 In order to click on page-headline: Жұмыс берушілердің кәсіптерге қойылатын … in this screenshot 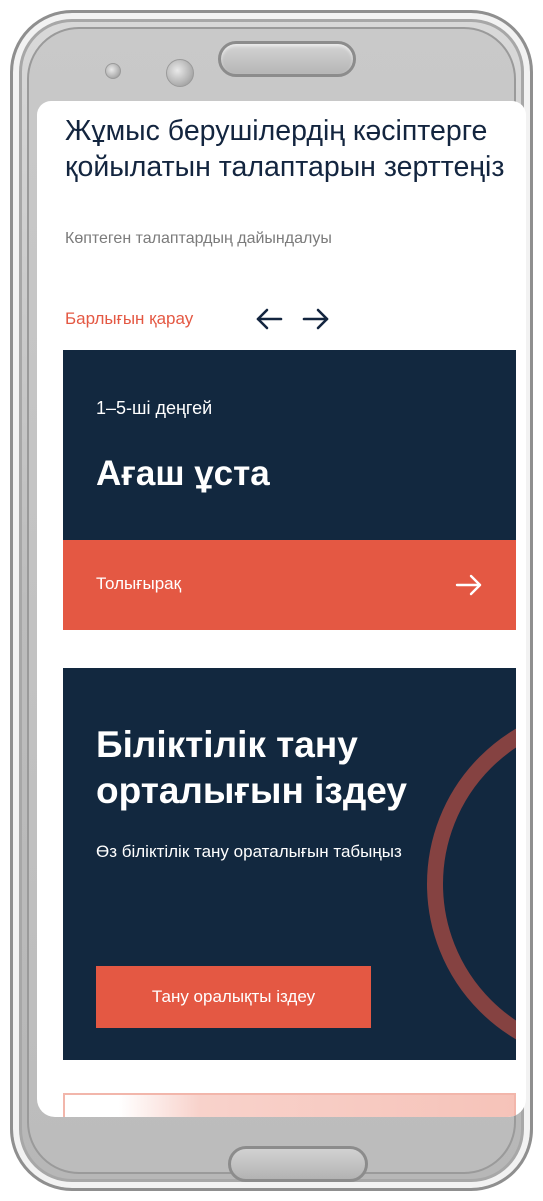, I will do `click(285, 149)`.